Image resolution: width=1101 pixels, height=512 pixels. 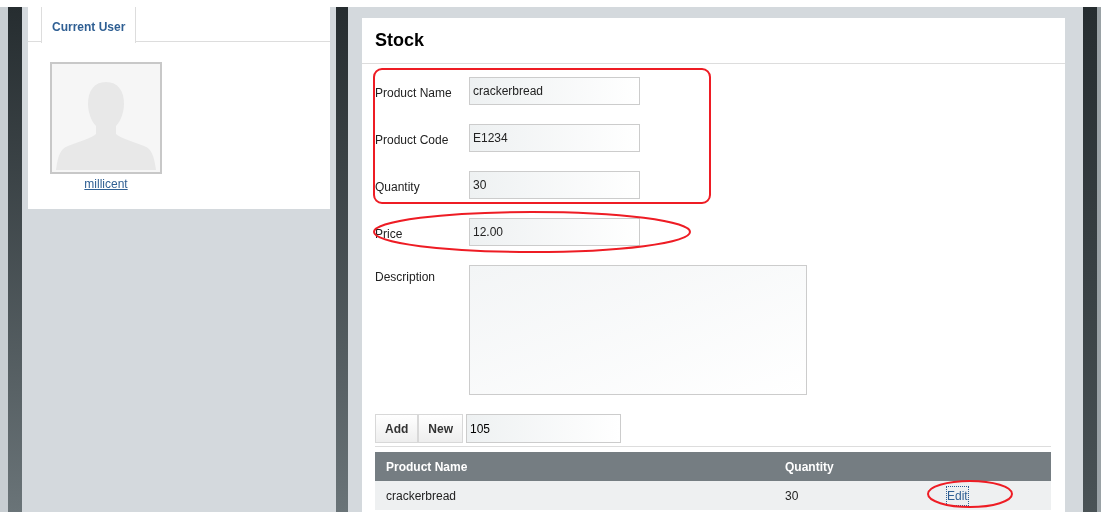 I want to click on panel-title: Stock, so click(x=400, y=40).